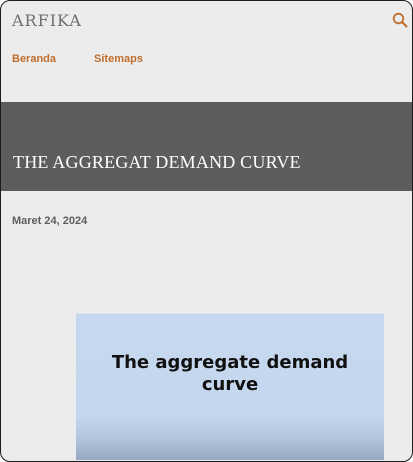 This screenshot has height=462, width=413. What do you see at coordinates (34, 59) in the screenshot?
I see `nav-item-beranda: Beranda` at bounding box center [34, 59].